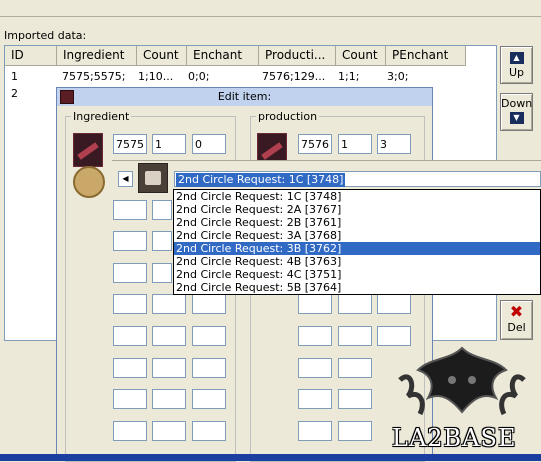 The height and width of the screenshot is (462, 541). I want to click on imported-data-label: Imported data:, so click(45, 35).